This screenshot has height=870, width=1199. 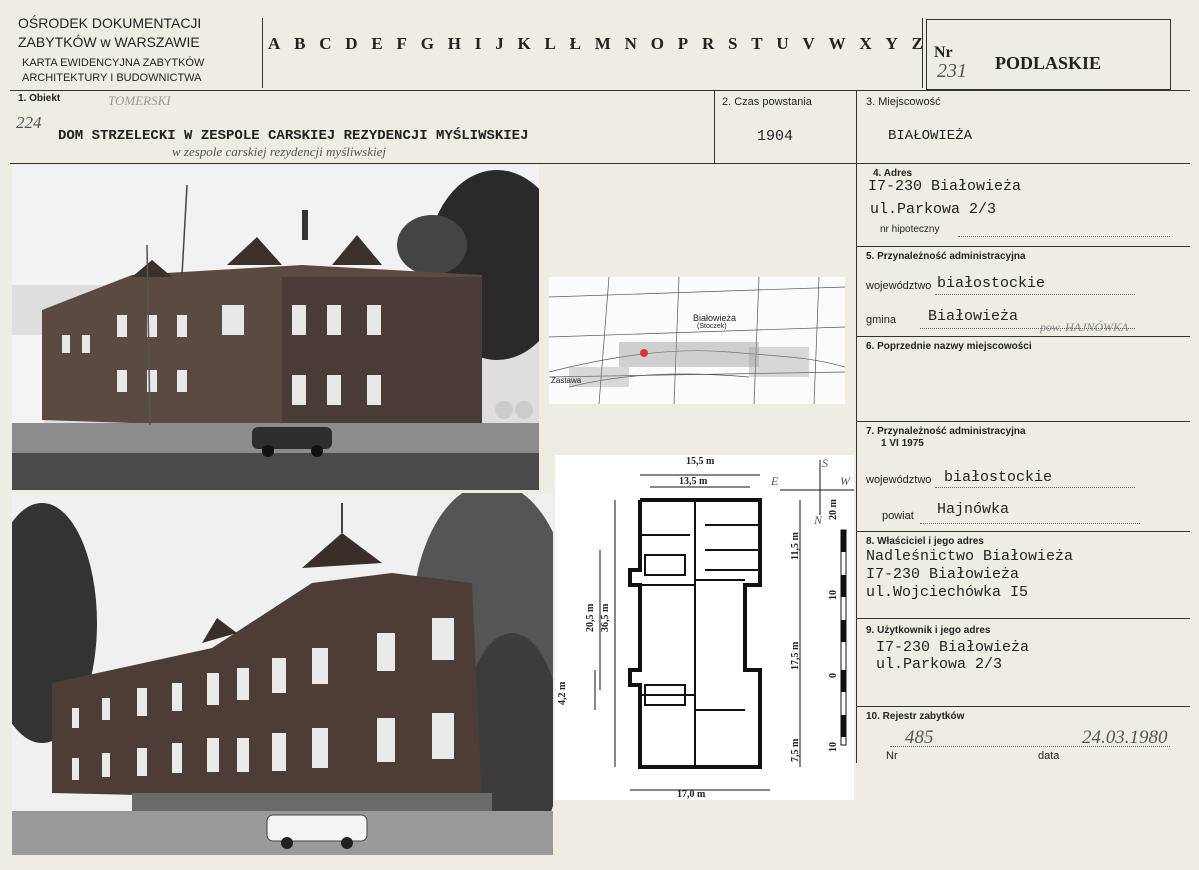 I want to click on alphabet-letter: C, so click(x=325, y=43).